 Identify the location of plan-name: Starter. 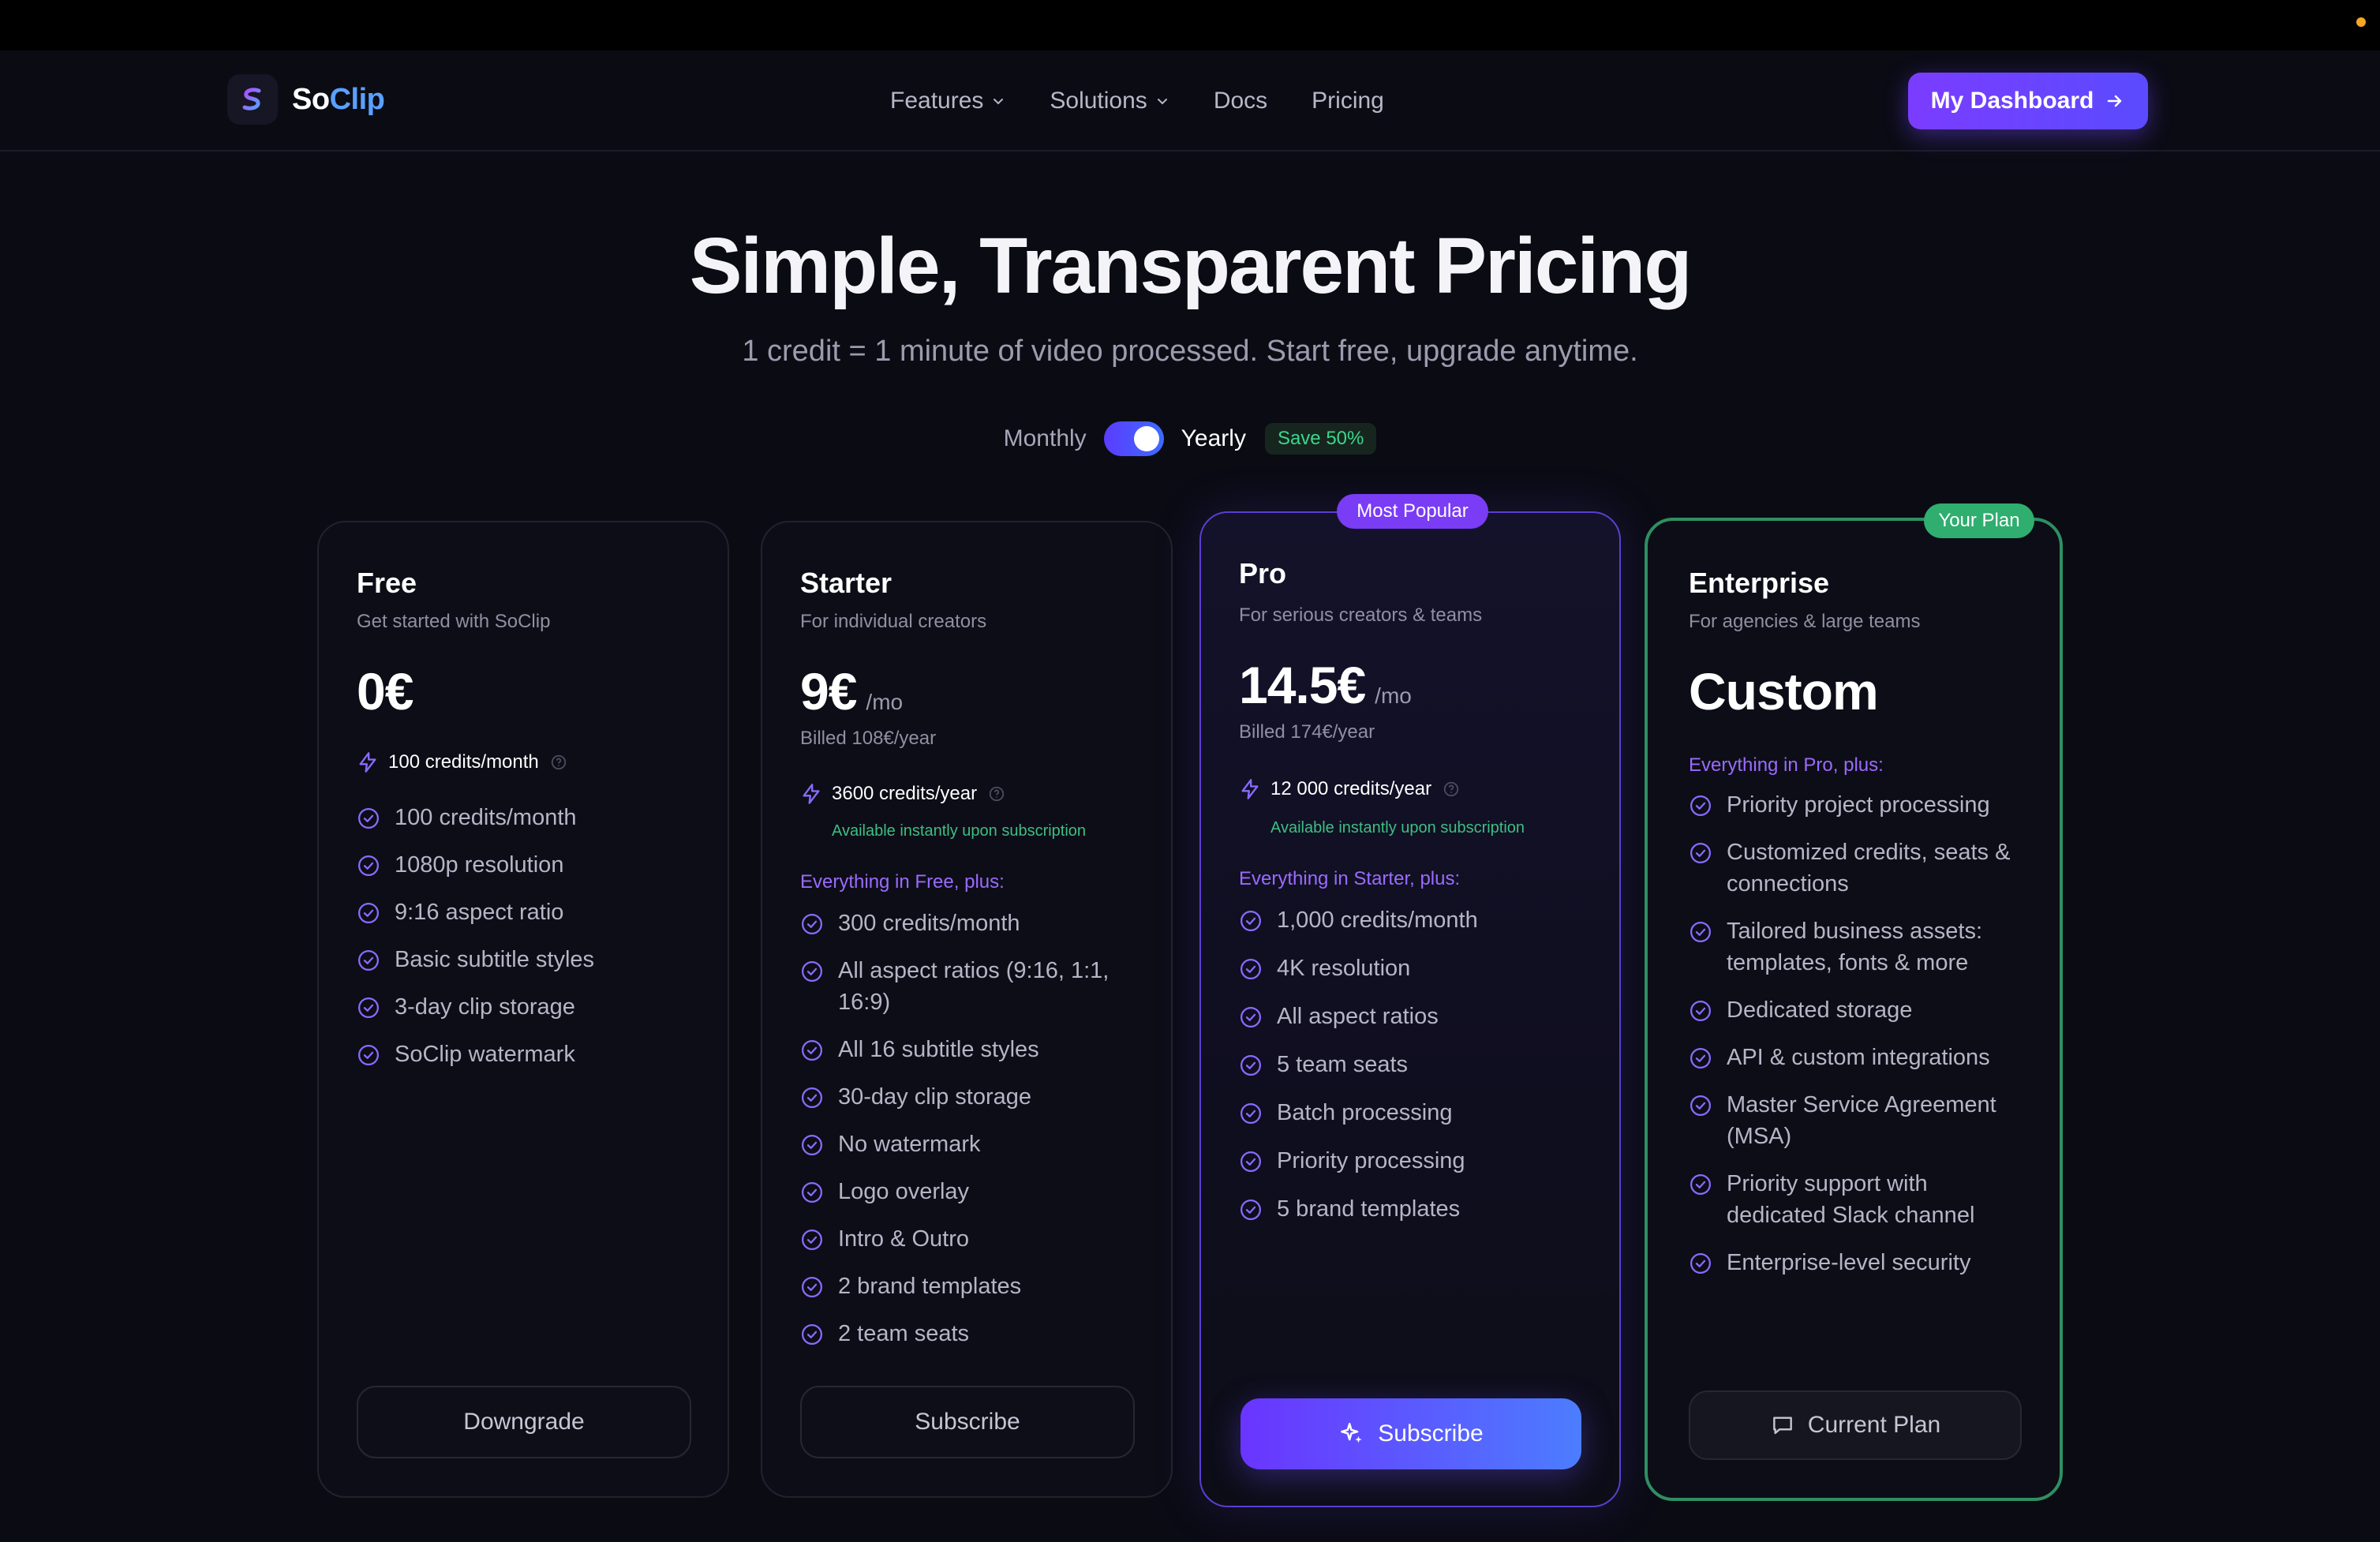
(846, 583).